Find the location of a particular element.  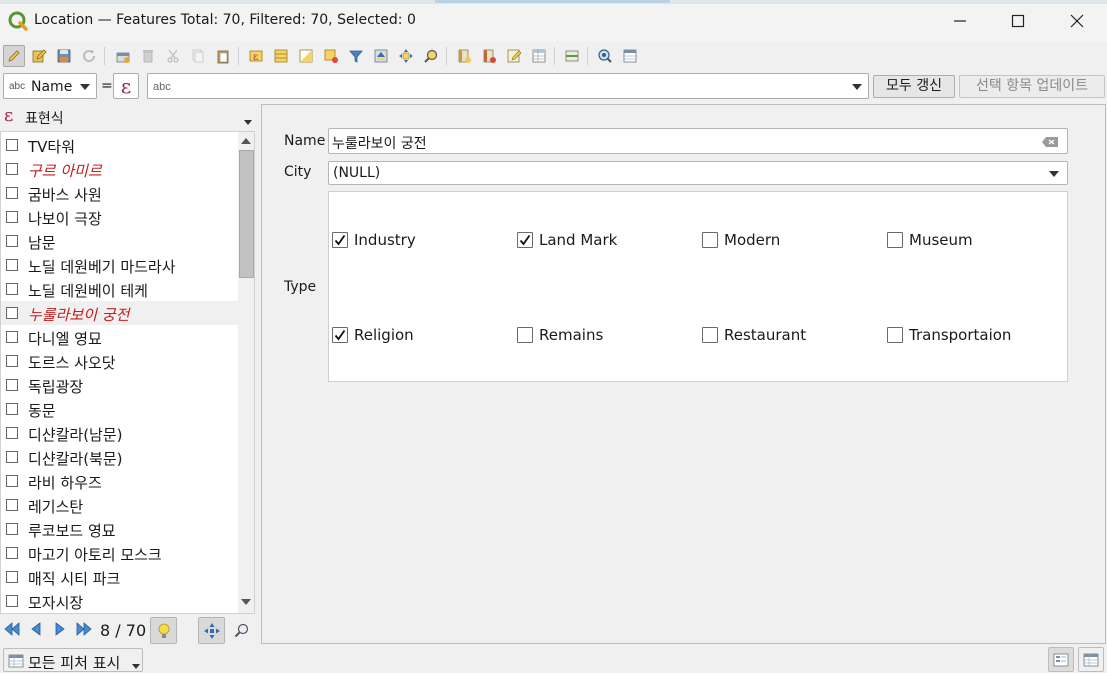

zoom-to-selection-button is located at coordinates (431, 56).